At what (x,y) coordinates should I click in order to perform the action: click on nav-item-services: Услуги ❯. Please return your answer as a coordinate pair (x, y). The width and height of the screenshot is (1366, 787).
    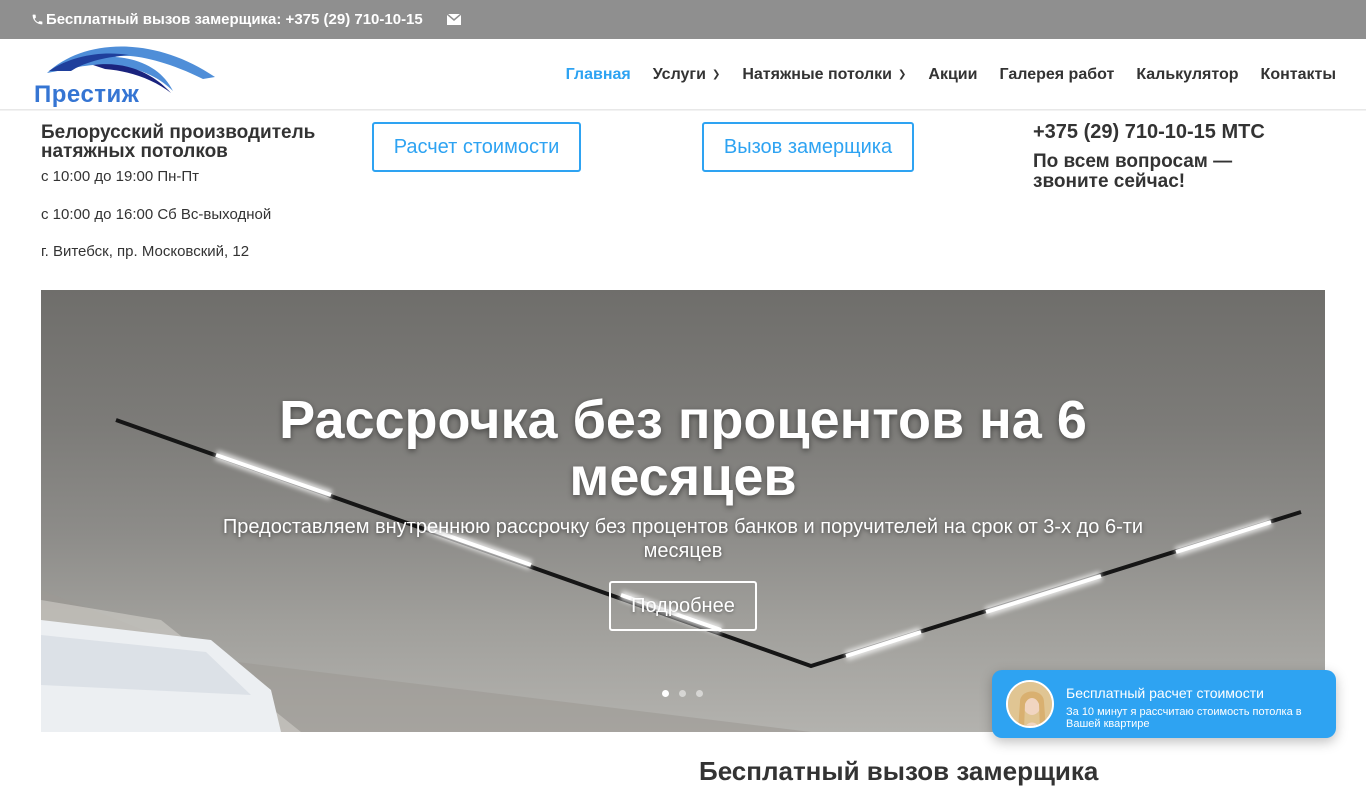
    Looking at the image, I should click on (687, 75).